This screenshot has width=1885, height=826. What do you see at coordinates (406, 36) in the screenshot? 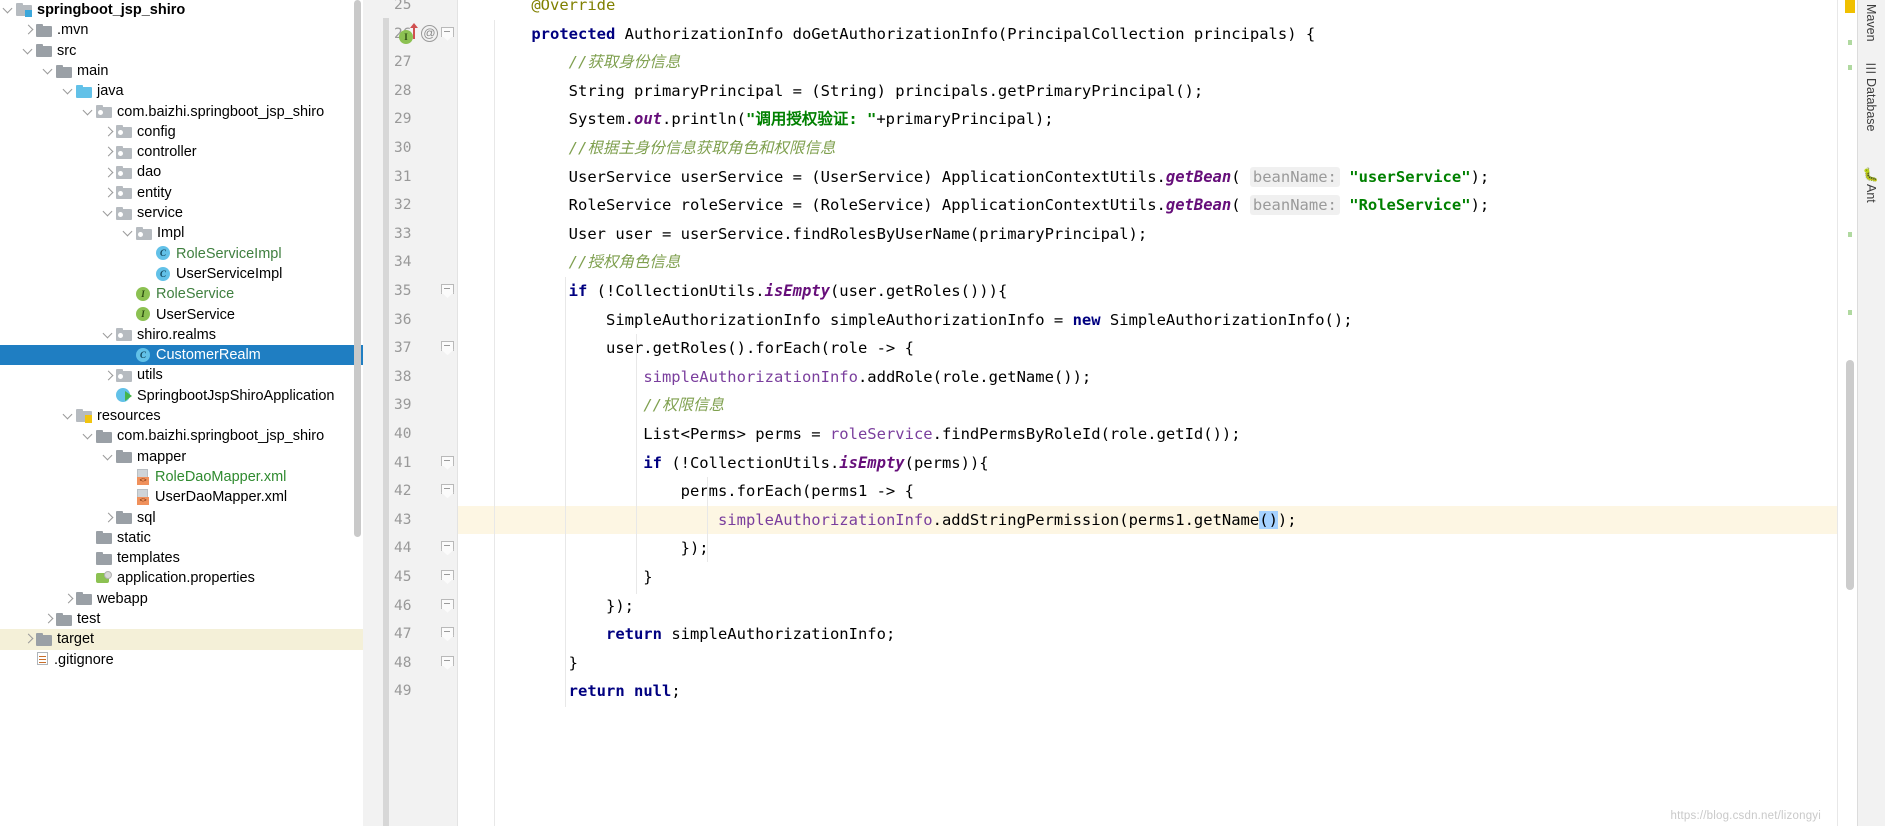
I see `implementing-method-icon: I` at bounding box center [406, 36].